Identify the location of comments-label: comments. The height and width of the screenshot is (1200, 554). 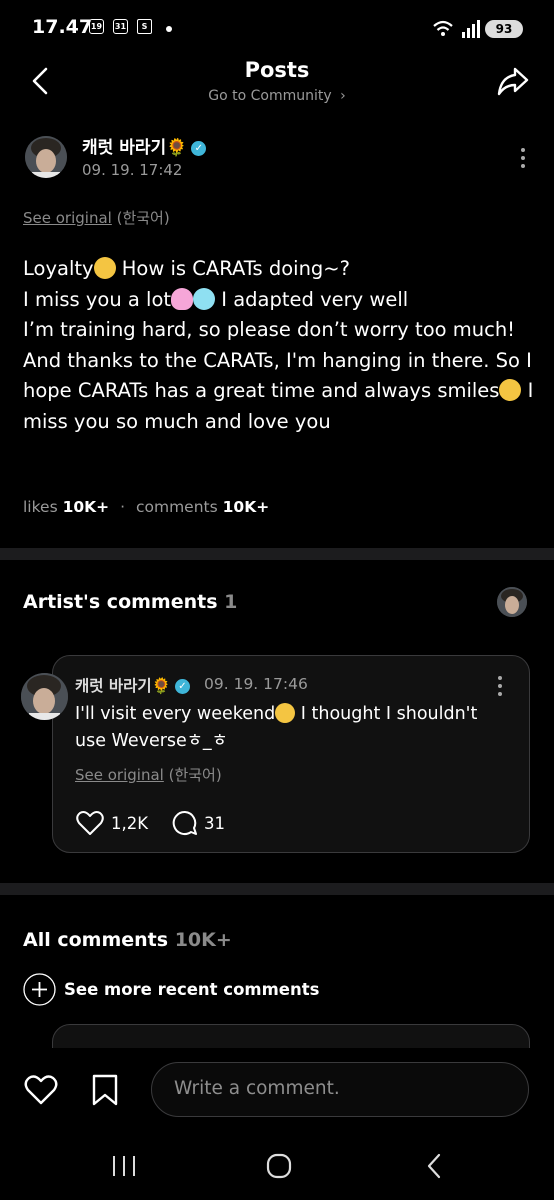
(176, 507).